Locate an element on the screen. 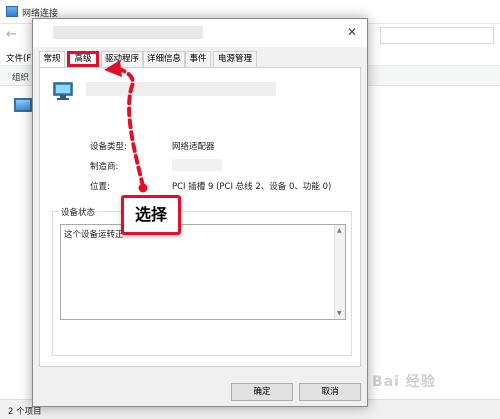  annotation-label: 选择 is located at coordinates (151, 215).